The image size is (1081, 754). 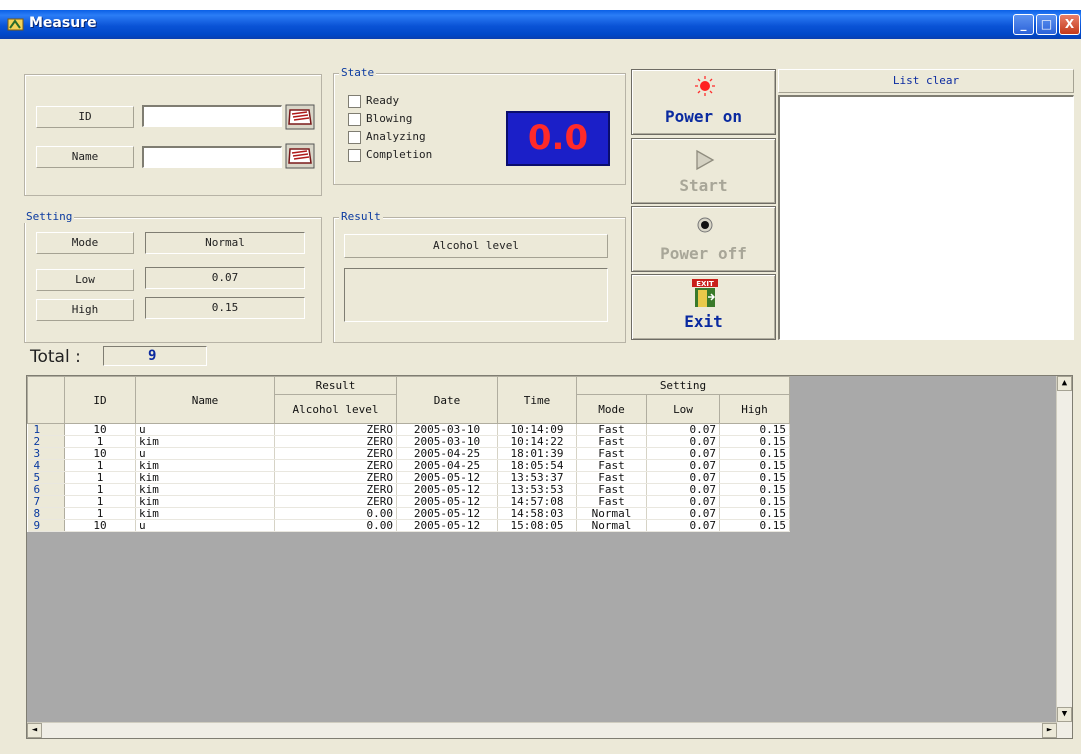 I want to click on table-row: 5 1 kim ZERO 2005-05-12 13:53:37 Fast 0.07 0.15, so click(x=408, y=477).